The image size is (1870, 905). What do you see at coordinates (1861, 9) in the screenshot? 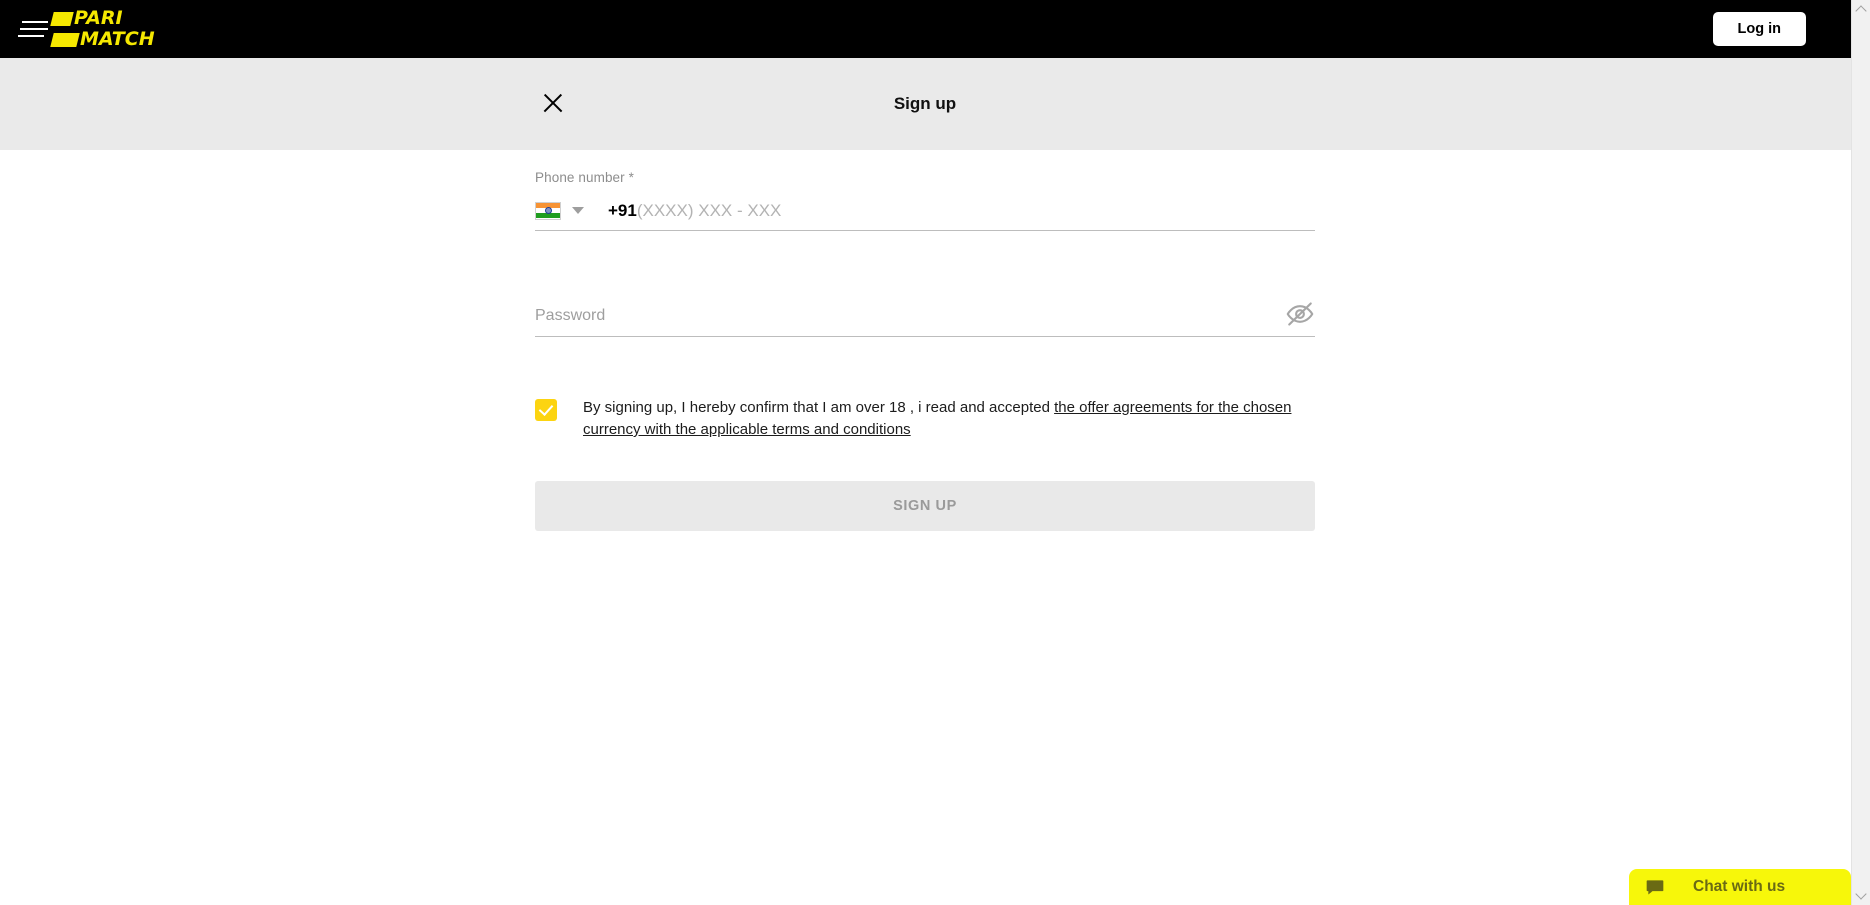
I see `scroll-up-arrow-icon` at bounding box center [1861, 9].